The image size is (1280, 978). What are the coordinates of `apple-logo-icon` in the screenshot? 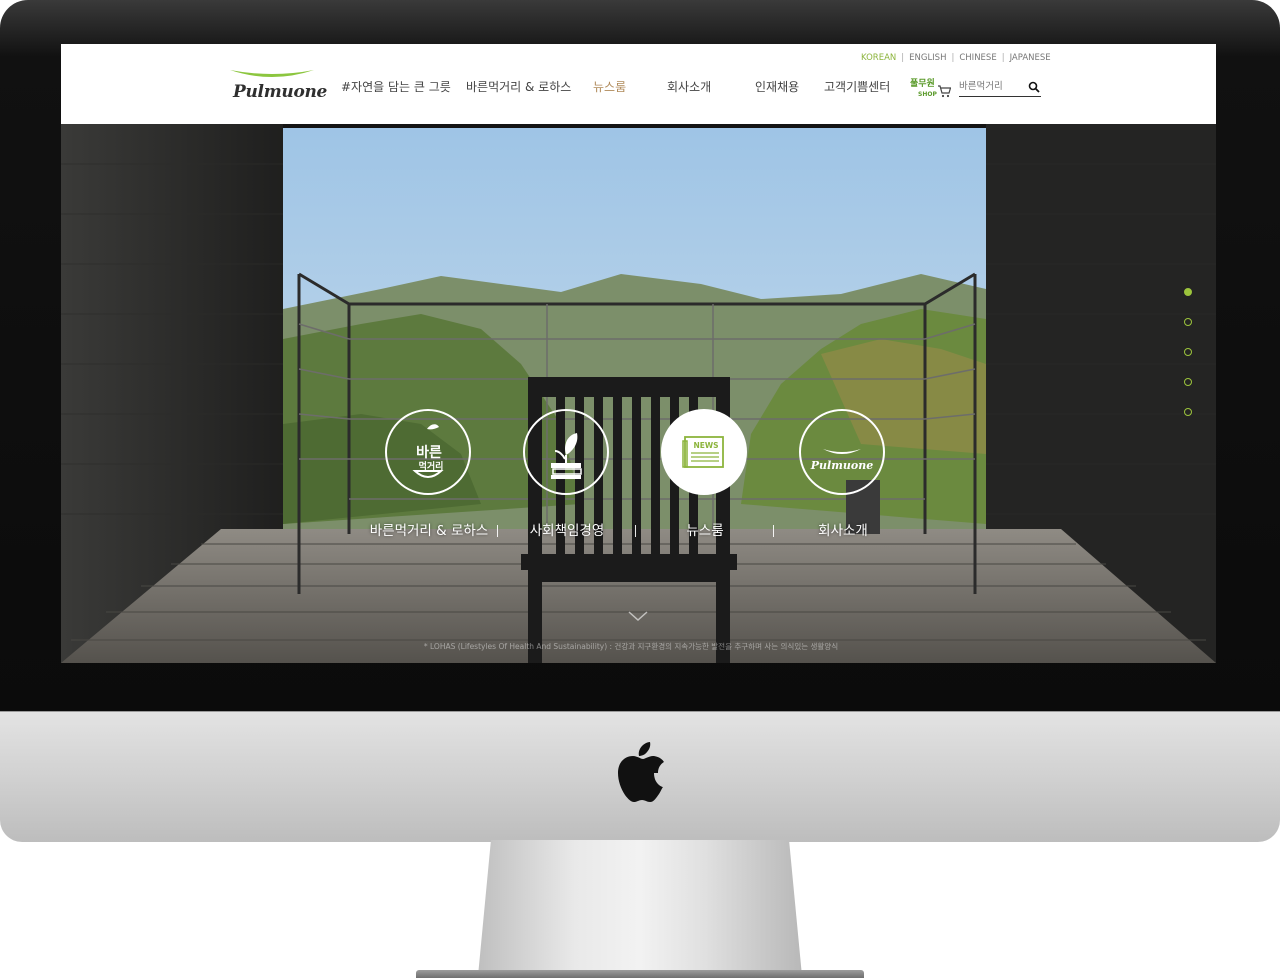 It's located at (641, 772).